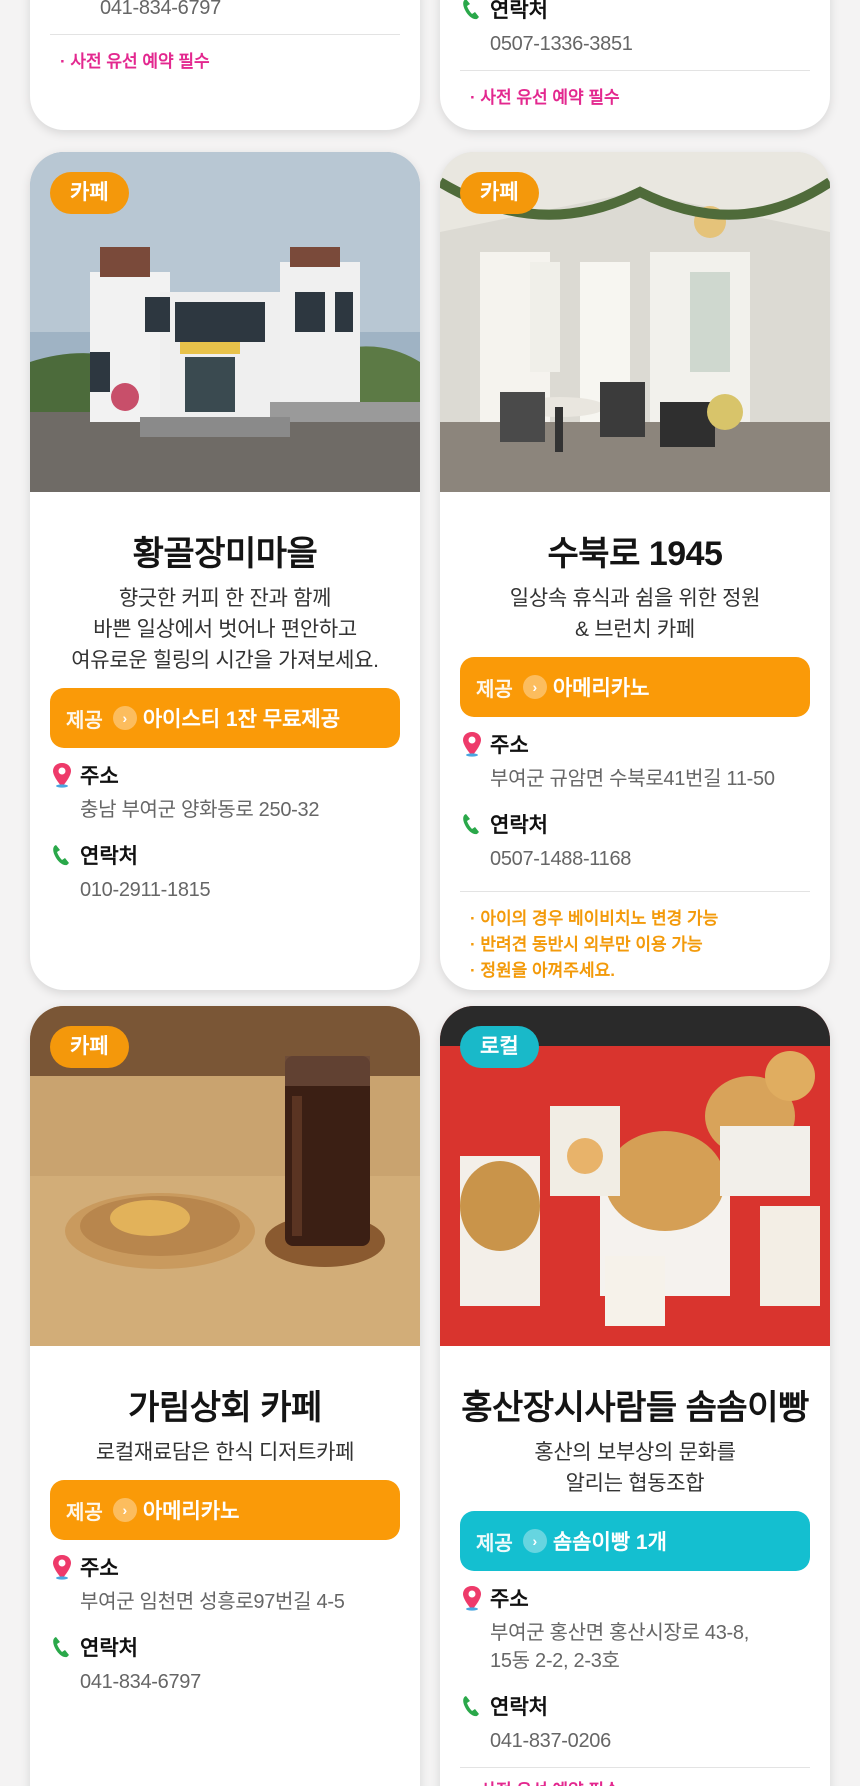 The width and height of the screenshot is (860, 1786). I want to click on place-description: 로컬재료담은 한식 디저트카페, so click(225, 1452).